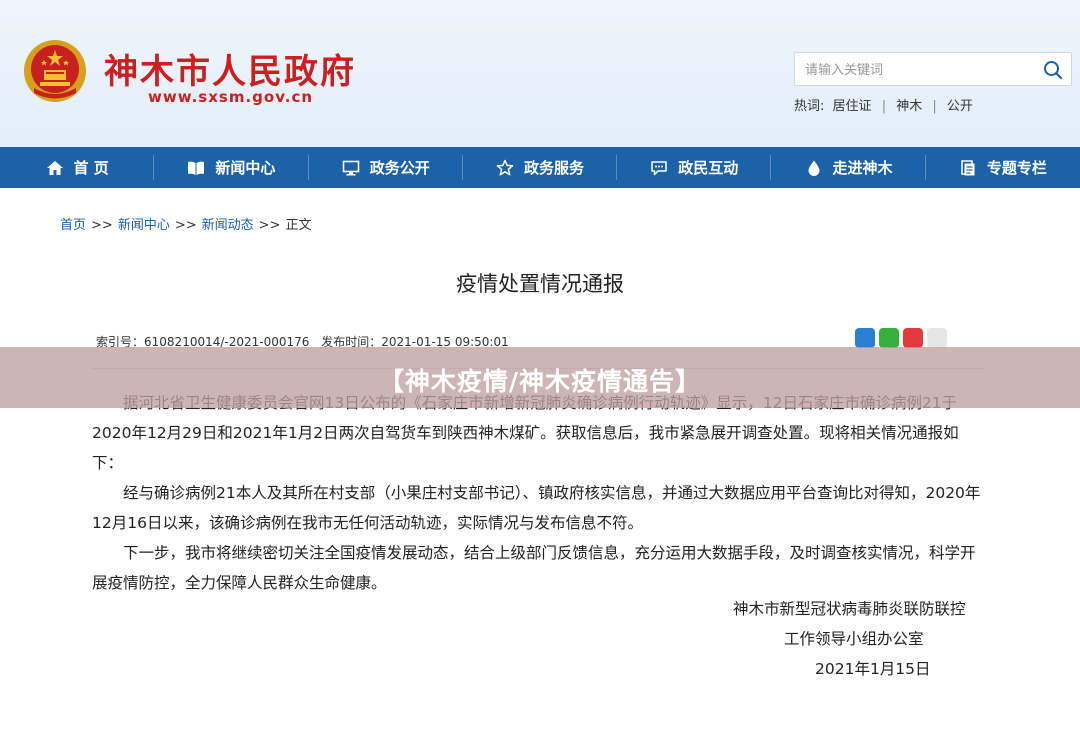  I want to click on hot-word-public: 公开, so click(960, 104).